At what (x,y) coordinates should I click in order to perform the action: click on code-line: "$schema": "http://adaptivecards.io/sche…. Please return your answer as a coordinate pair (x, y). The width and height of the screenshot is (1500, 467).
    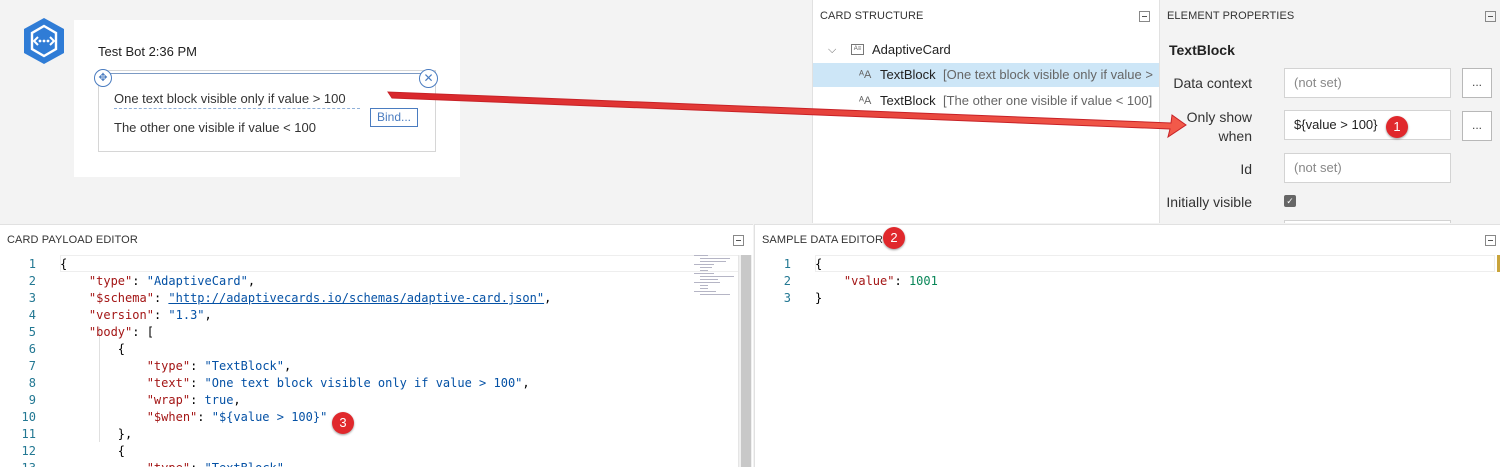
    Looking at the image, I should click on (305, 298).